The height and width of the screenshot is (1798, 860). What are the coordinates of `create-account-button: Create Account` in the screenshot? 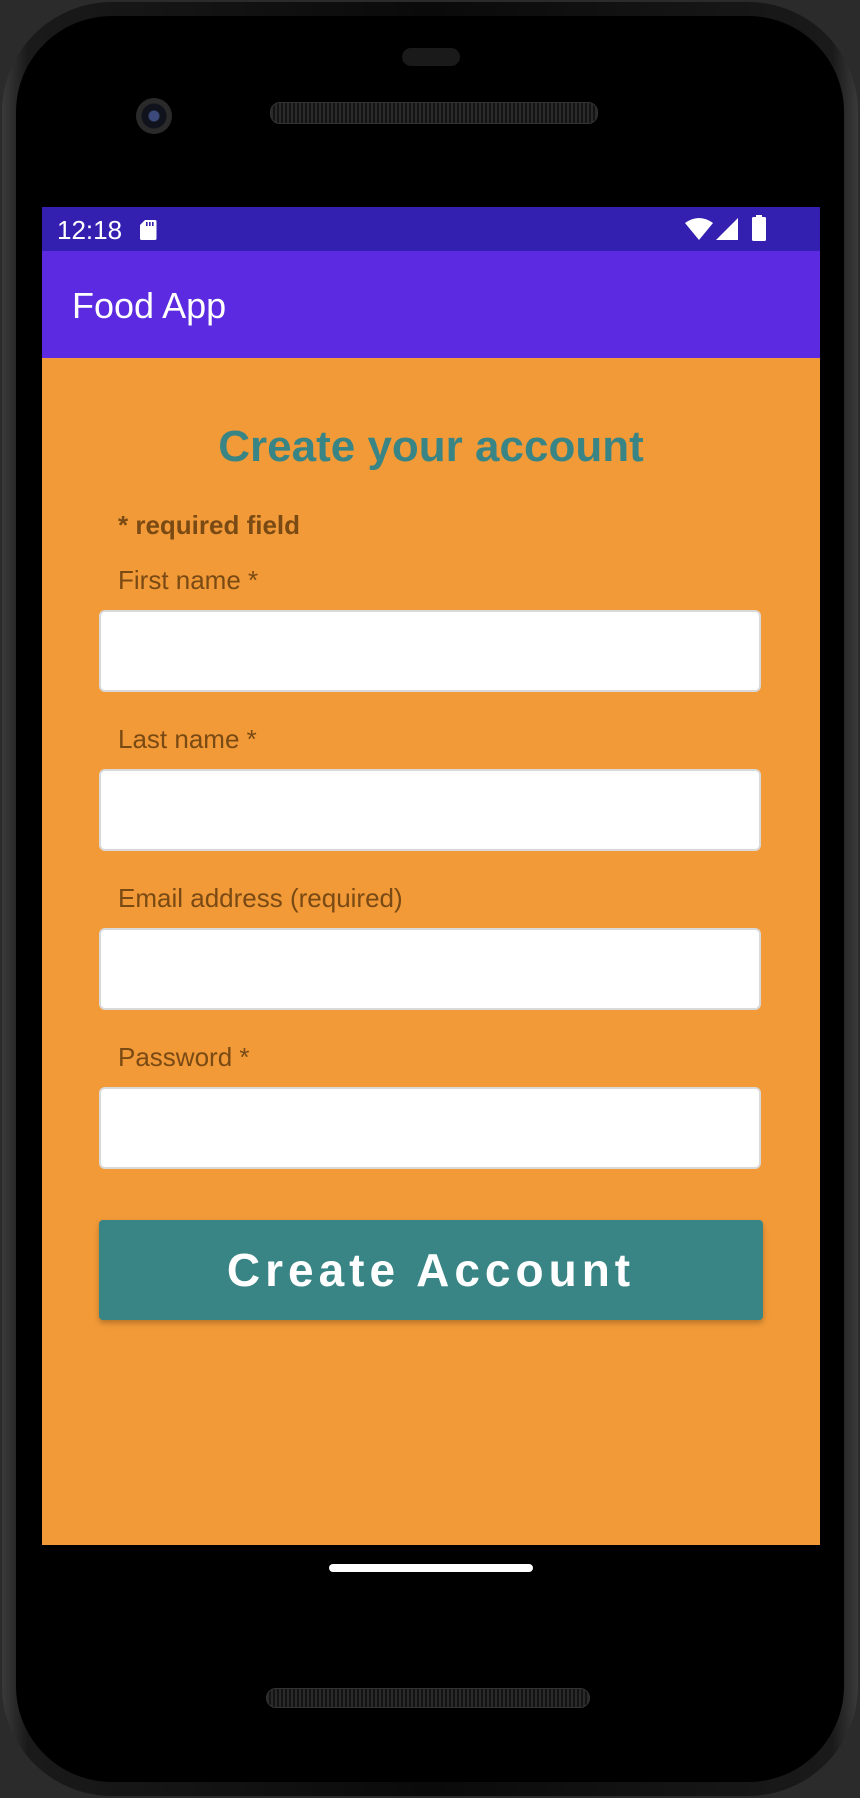 It's located at (431, 1270).